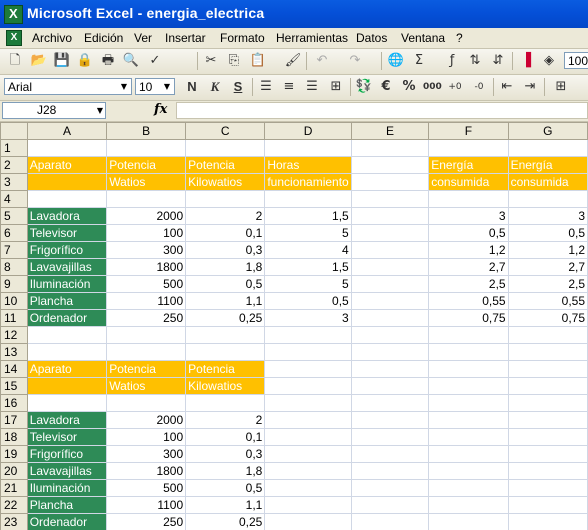  Describe the element at coordinates (225, 454) in the screenshot. I see `cell-C19: 0,3` at that location.